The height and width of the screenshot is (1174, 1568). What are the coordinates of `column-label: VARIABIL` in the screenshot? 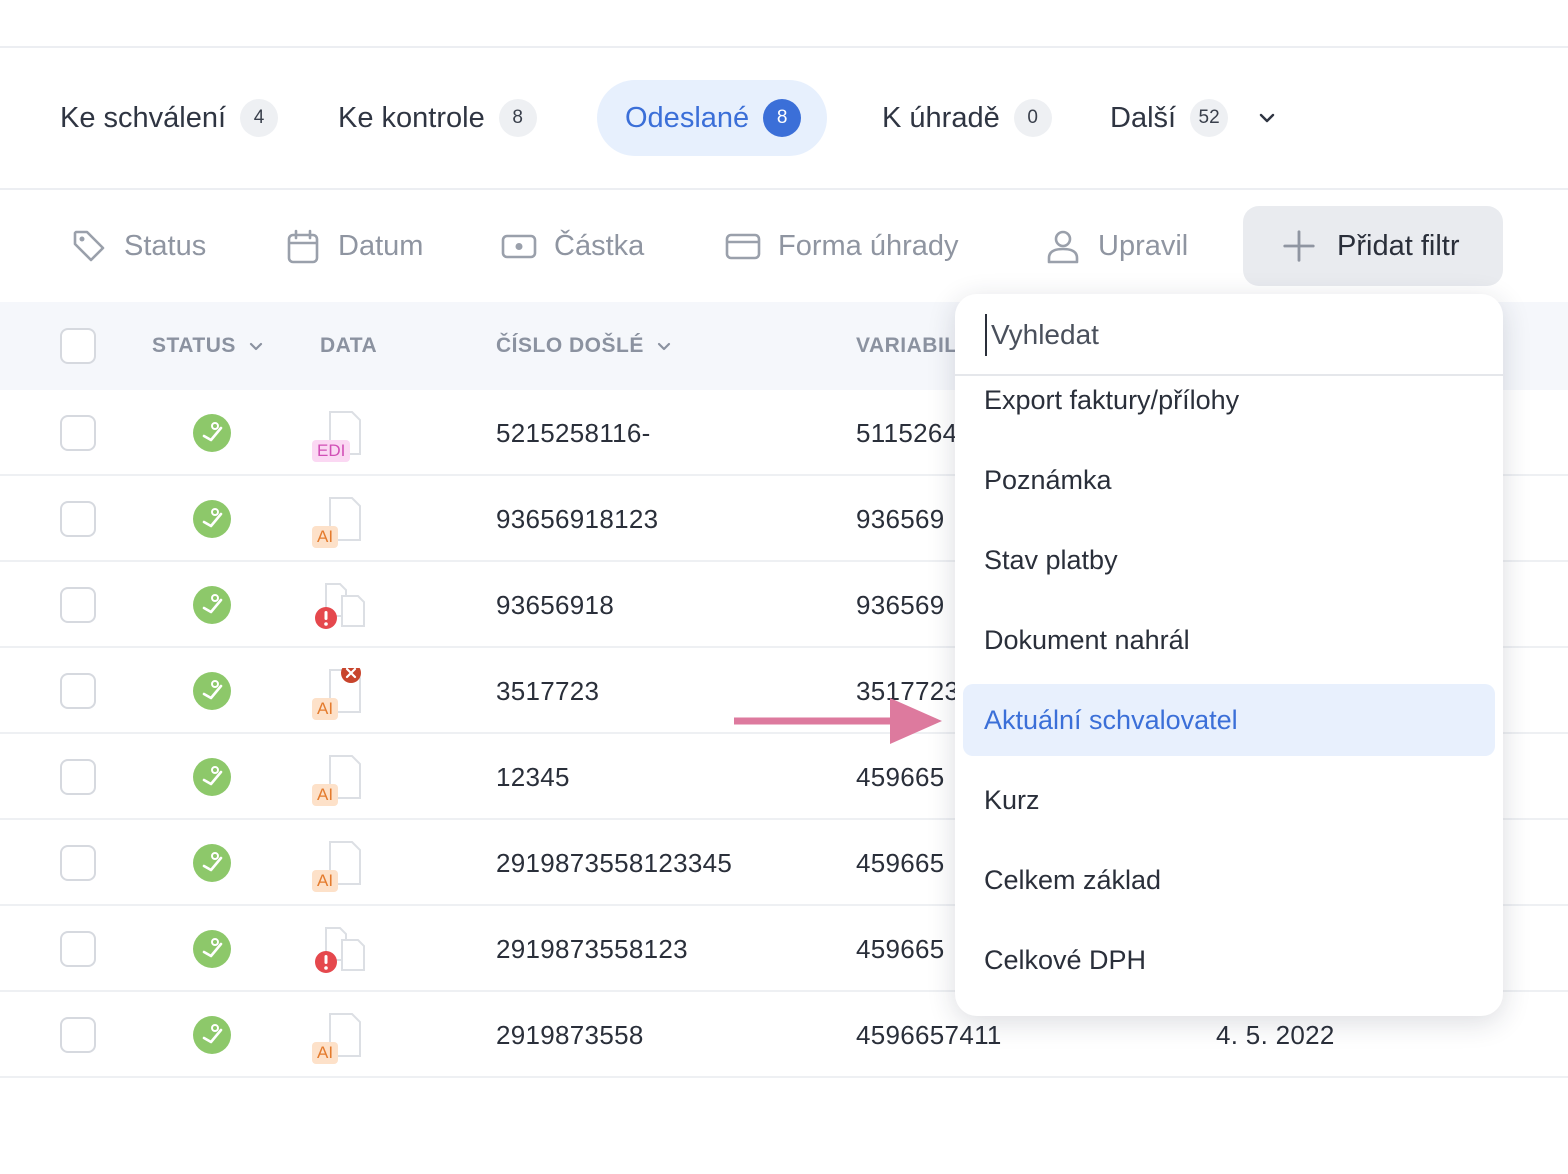 It's located at (907, 345).